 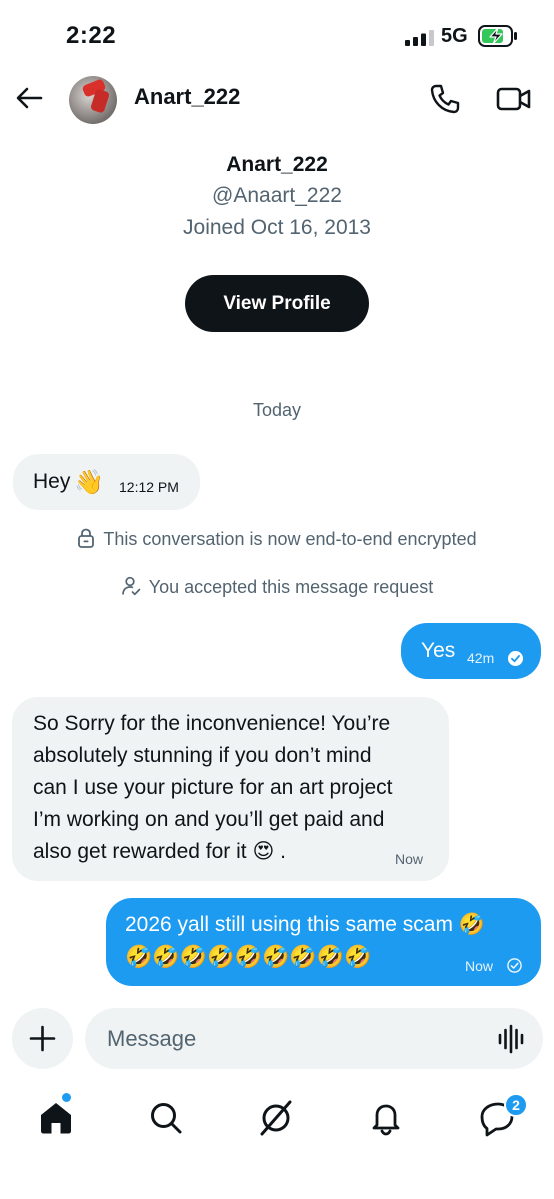 I want to click on message-input, so click(x=292, y=1039).